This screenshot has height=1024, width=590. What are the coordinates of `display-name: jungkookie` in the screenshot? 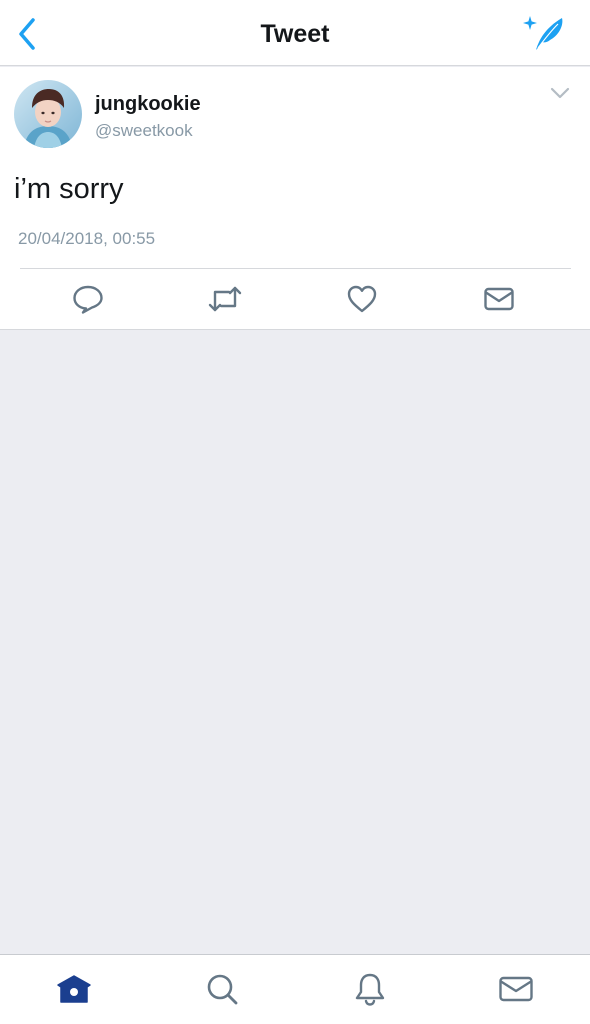 It's located at (148, 104).